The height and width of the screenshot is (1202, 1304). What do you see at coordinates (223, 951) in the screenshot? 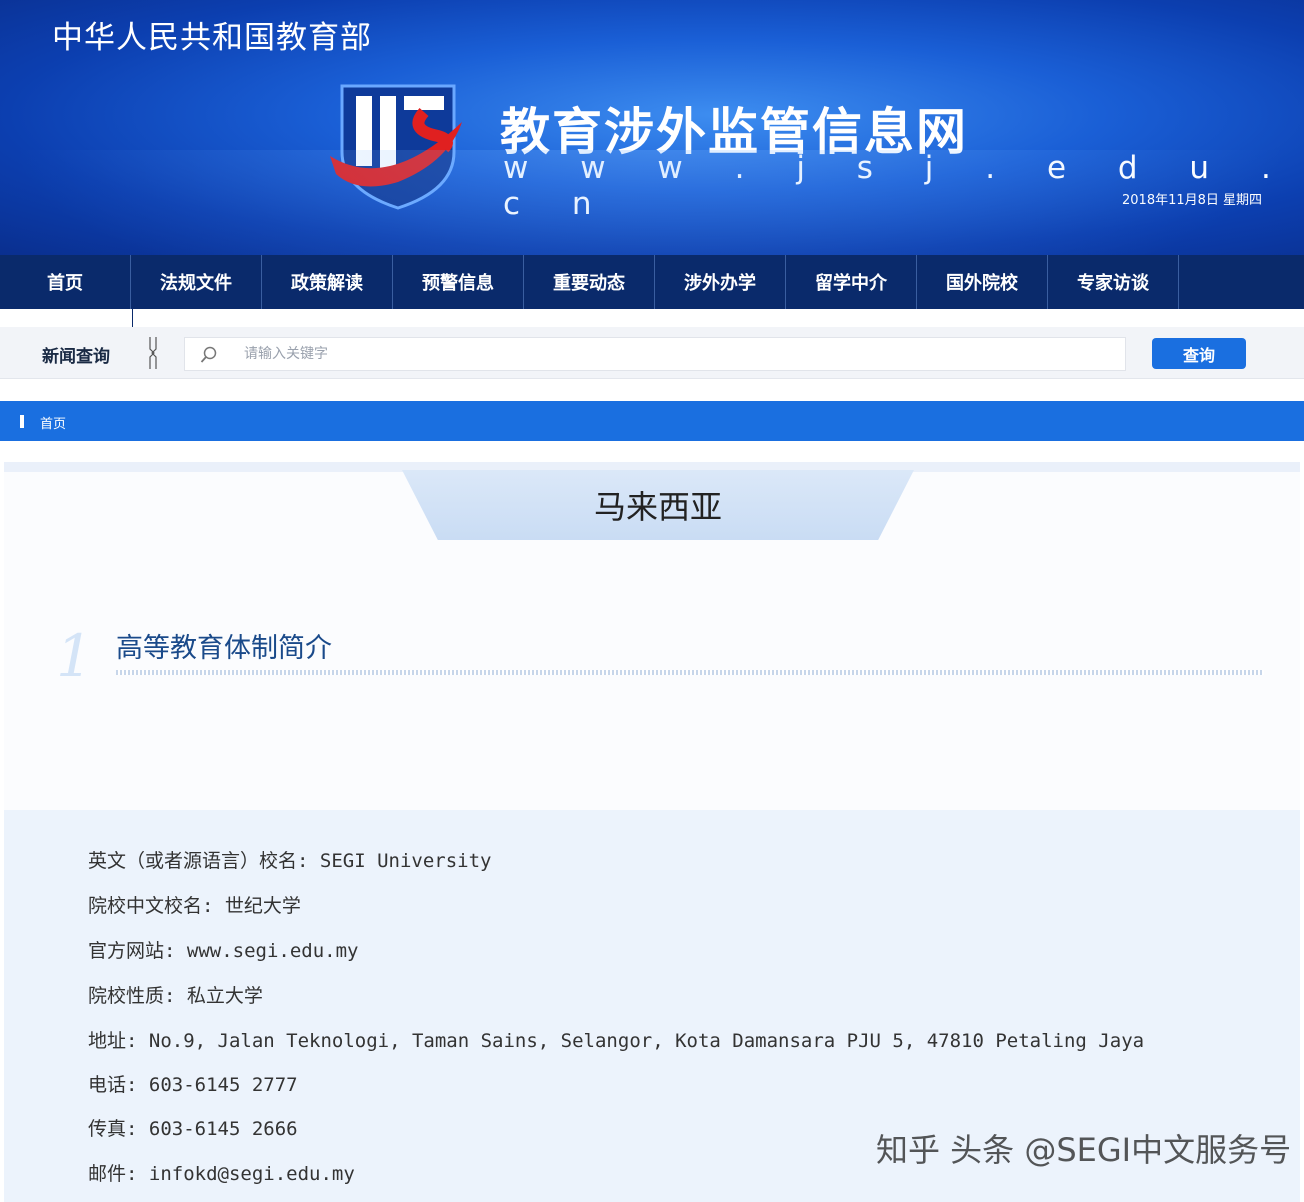
I see `info-website: 官方网站: www.segi.edu.my` at bounding box center [223, 951].